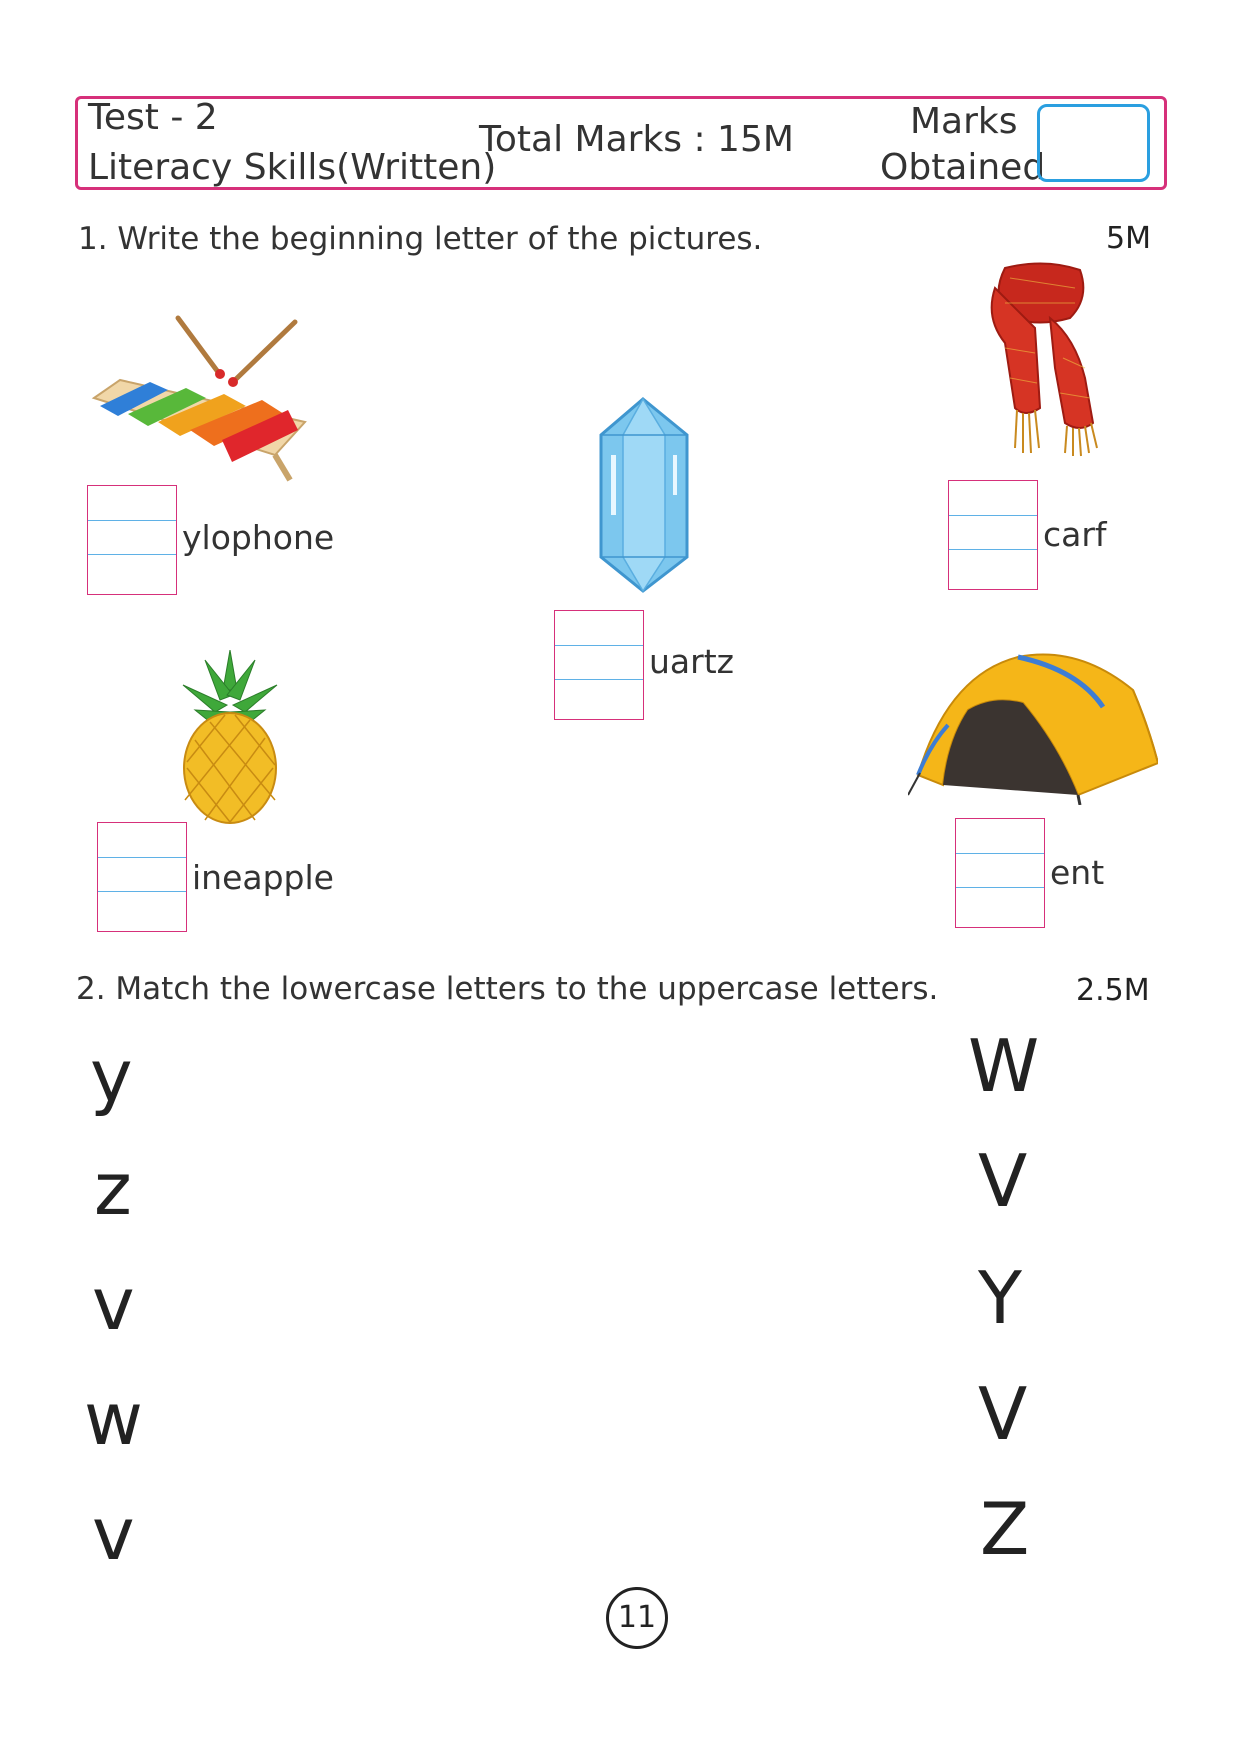  Describe the element at coordinates (964, 121) in the screenshot. I see `marks-label: Marks` at that location.